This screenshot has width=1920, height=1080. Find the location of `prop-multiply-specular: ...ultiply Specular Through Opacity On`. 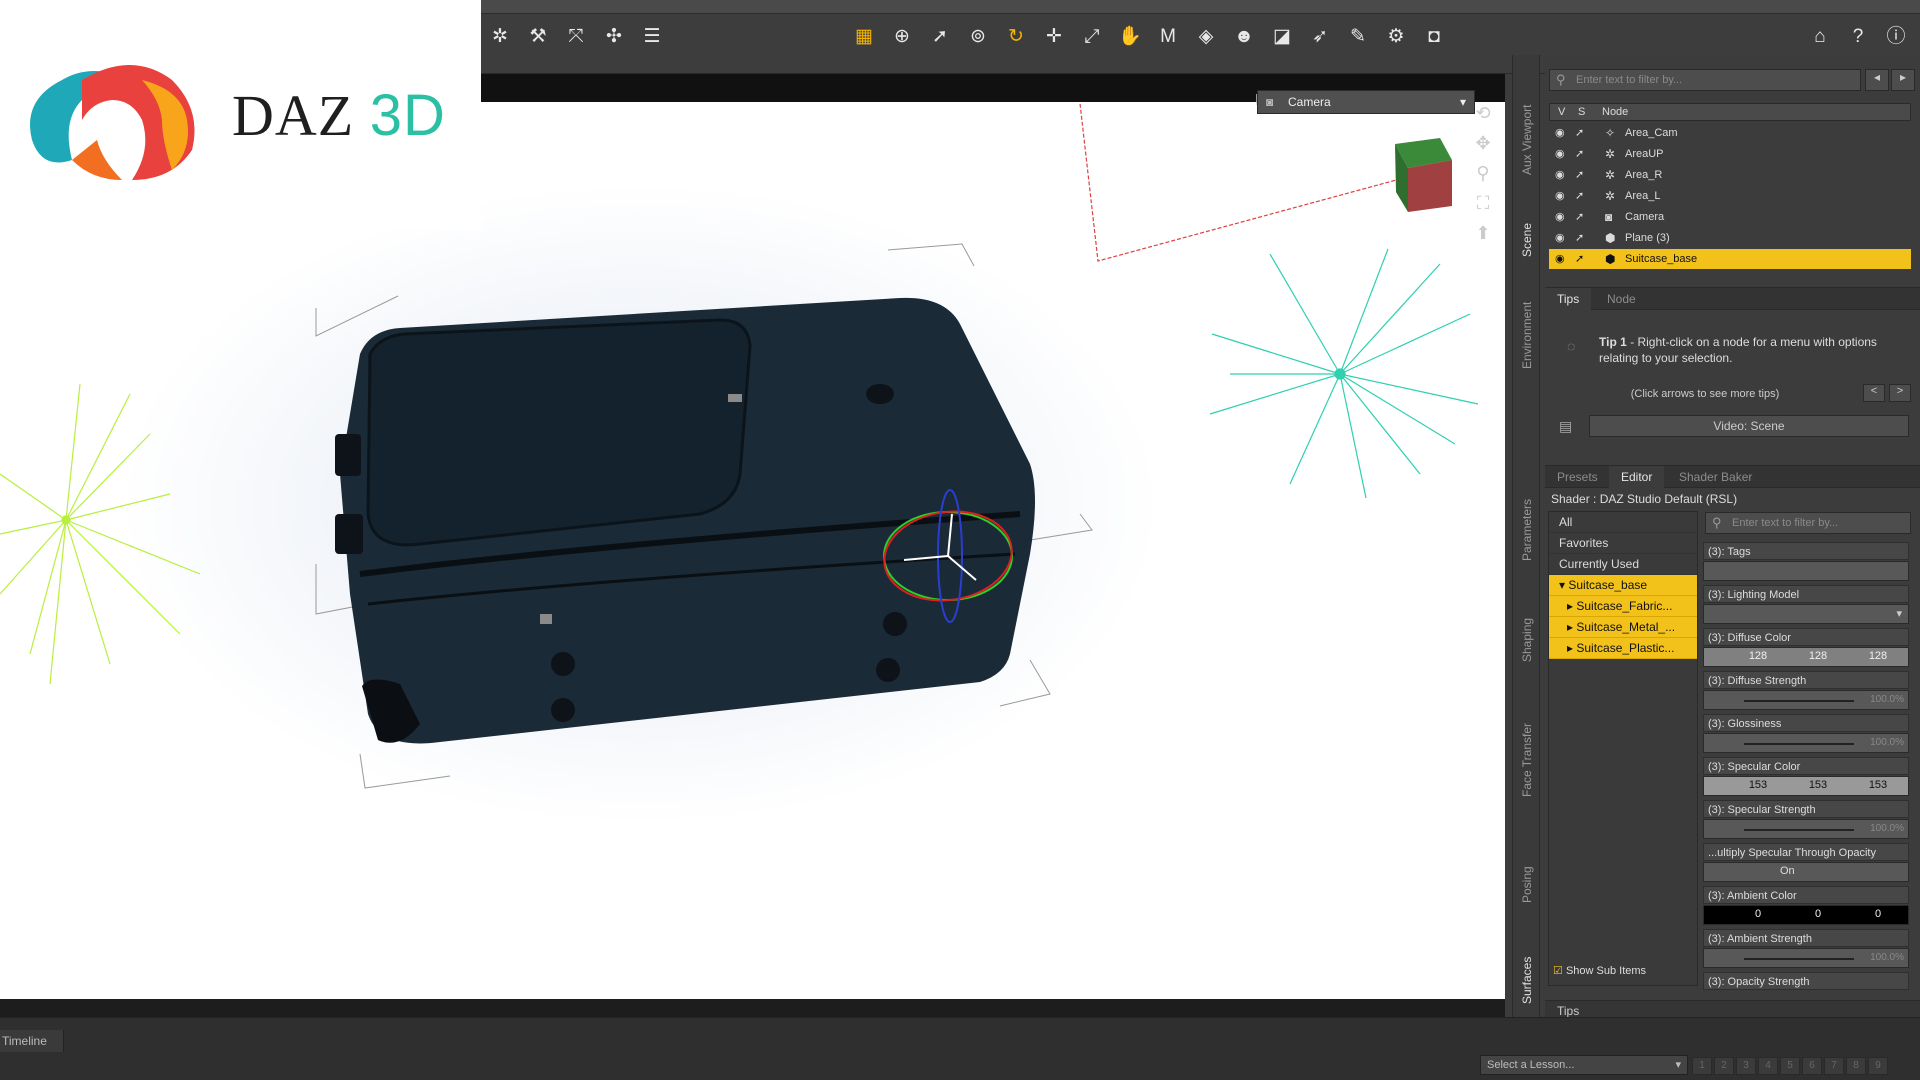

prop-multiply-specular: ...ultiply Specular Through Opacity On is located at coordinates (1806, 864).